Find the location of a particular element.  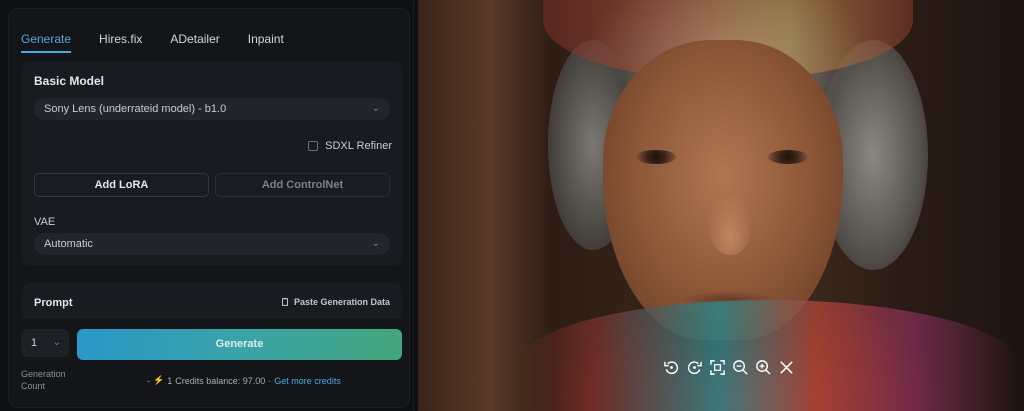

vae-select: Automatic ⌄ is located at coordinates (212, 244).